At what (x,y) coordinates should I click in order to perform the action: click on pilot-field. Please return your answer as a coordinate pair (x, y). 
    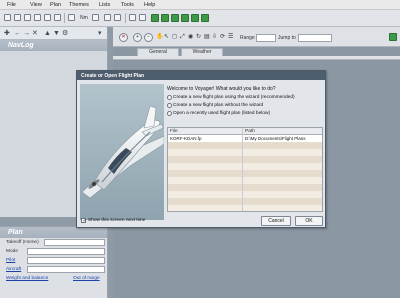
    Looking at the image, I should click on (66, 260).